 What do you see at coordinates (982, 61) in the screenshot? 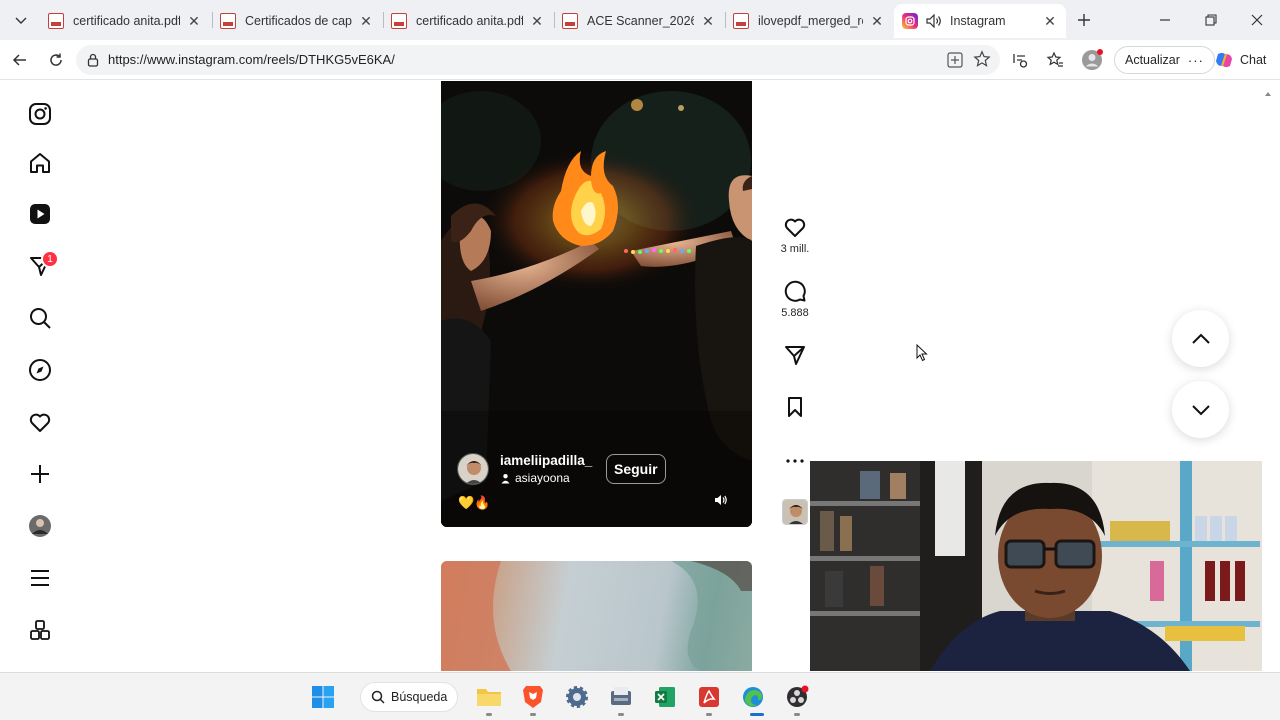
I see `favorite-star-icon` at bounding box center [982, 61].